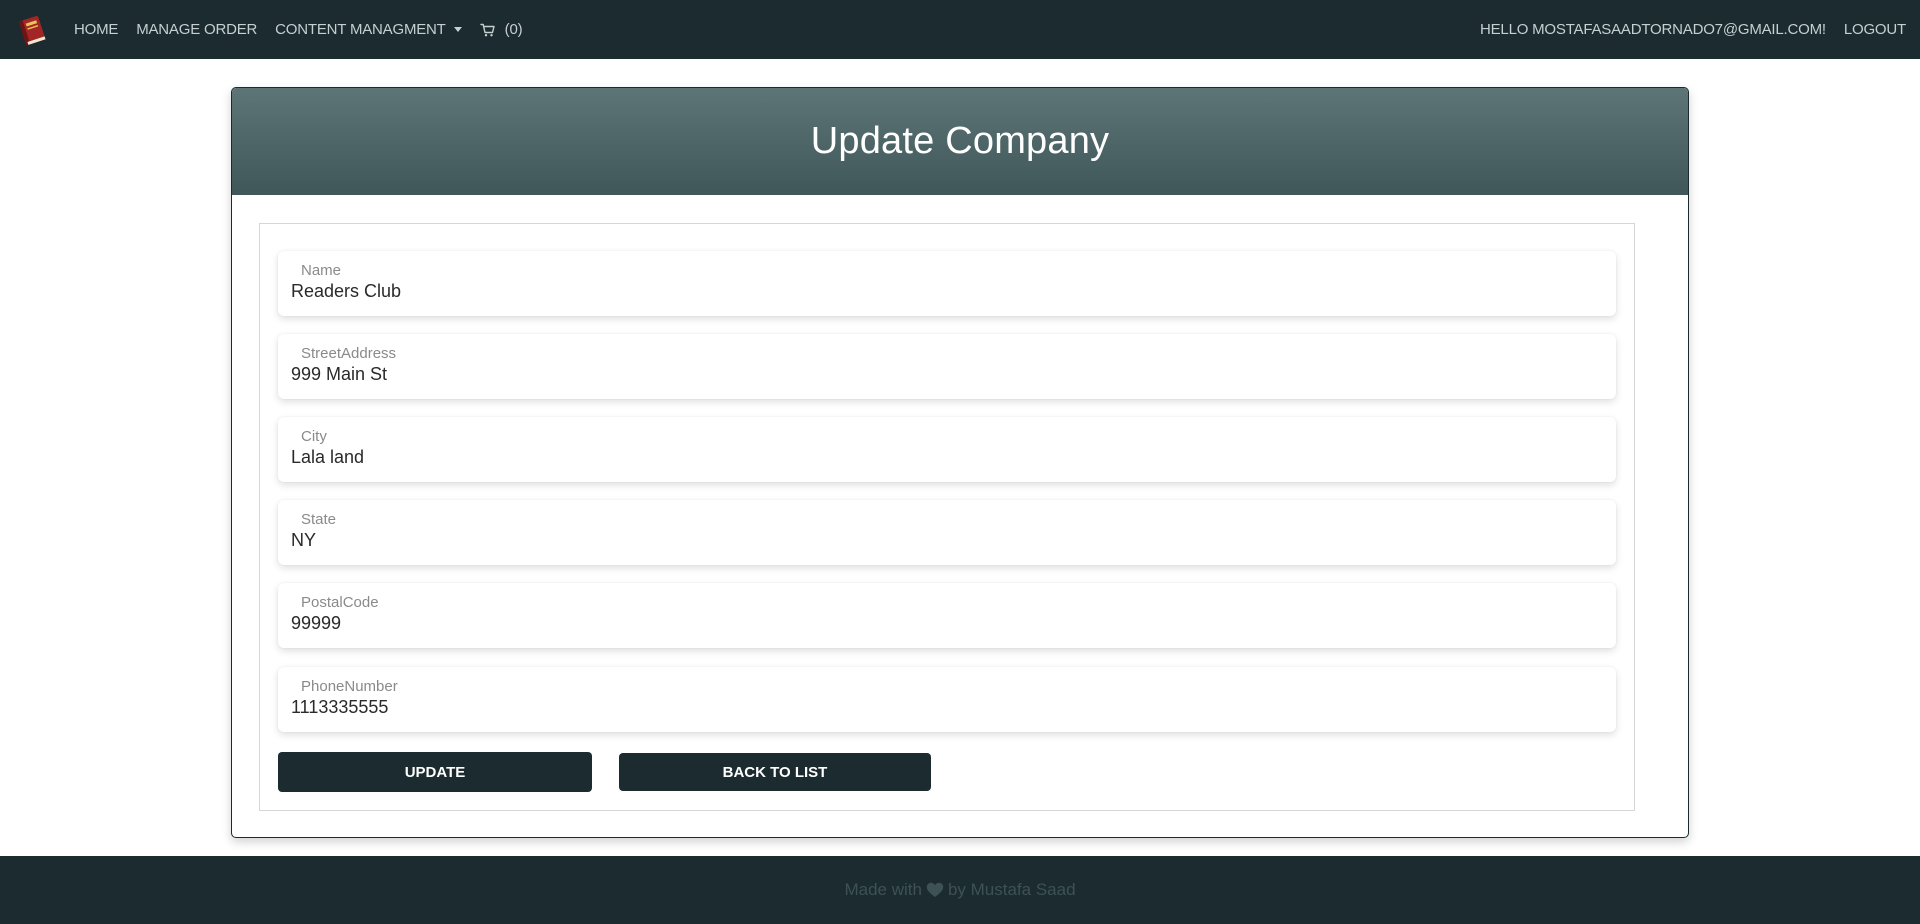 The image size is (1920, 924). What do you see at coordinates (96, 29) in the screenshot?
I see `nav-home-link: HOME` at bounding box center [96, 29].